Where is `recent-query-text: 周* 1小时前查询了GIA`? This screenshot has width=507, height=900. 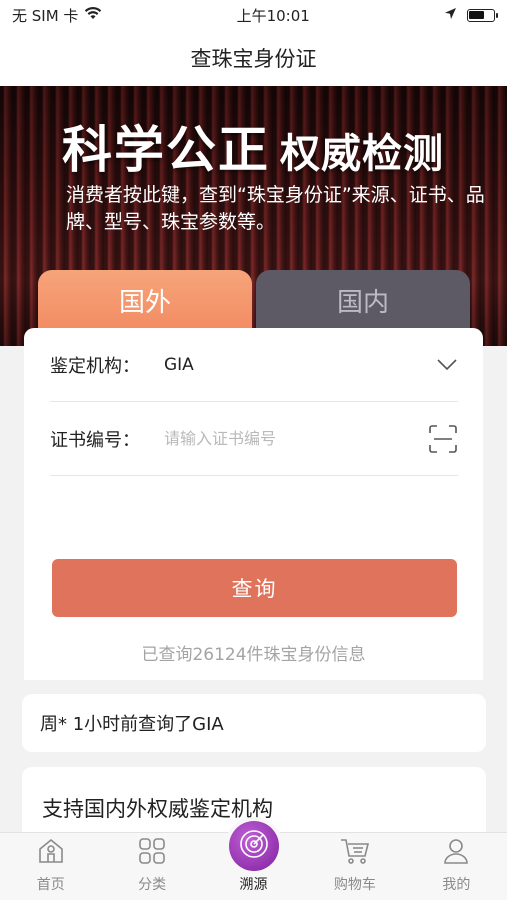 recent-query-text: 周* 1小时前查询了GIA is located at coordinates (132, 724).